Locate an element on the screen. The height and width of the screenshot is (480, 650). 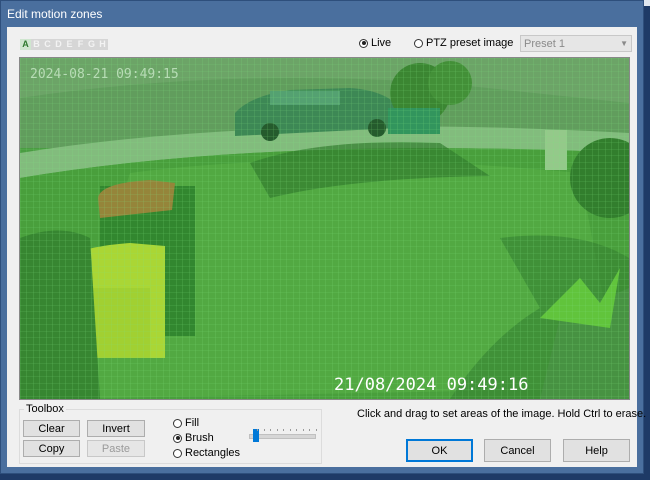
zone-selector: A B C D E F G H is located at coordinates (64, 44).